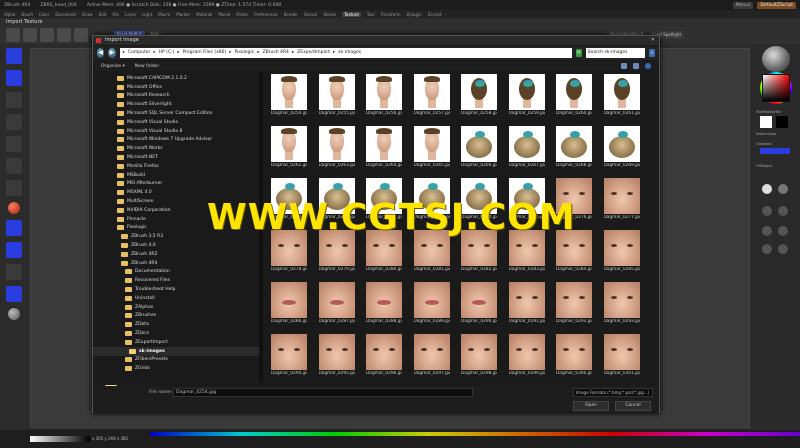 Image resolution: width=800 pixels, height=448 pixels. What do you see at coordinates (183, 14) in the screenshot?
I see `menu-item-marker: Marker` at bounding box center [183, 14].